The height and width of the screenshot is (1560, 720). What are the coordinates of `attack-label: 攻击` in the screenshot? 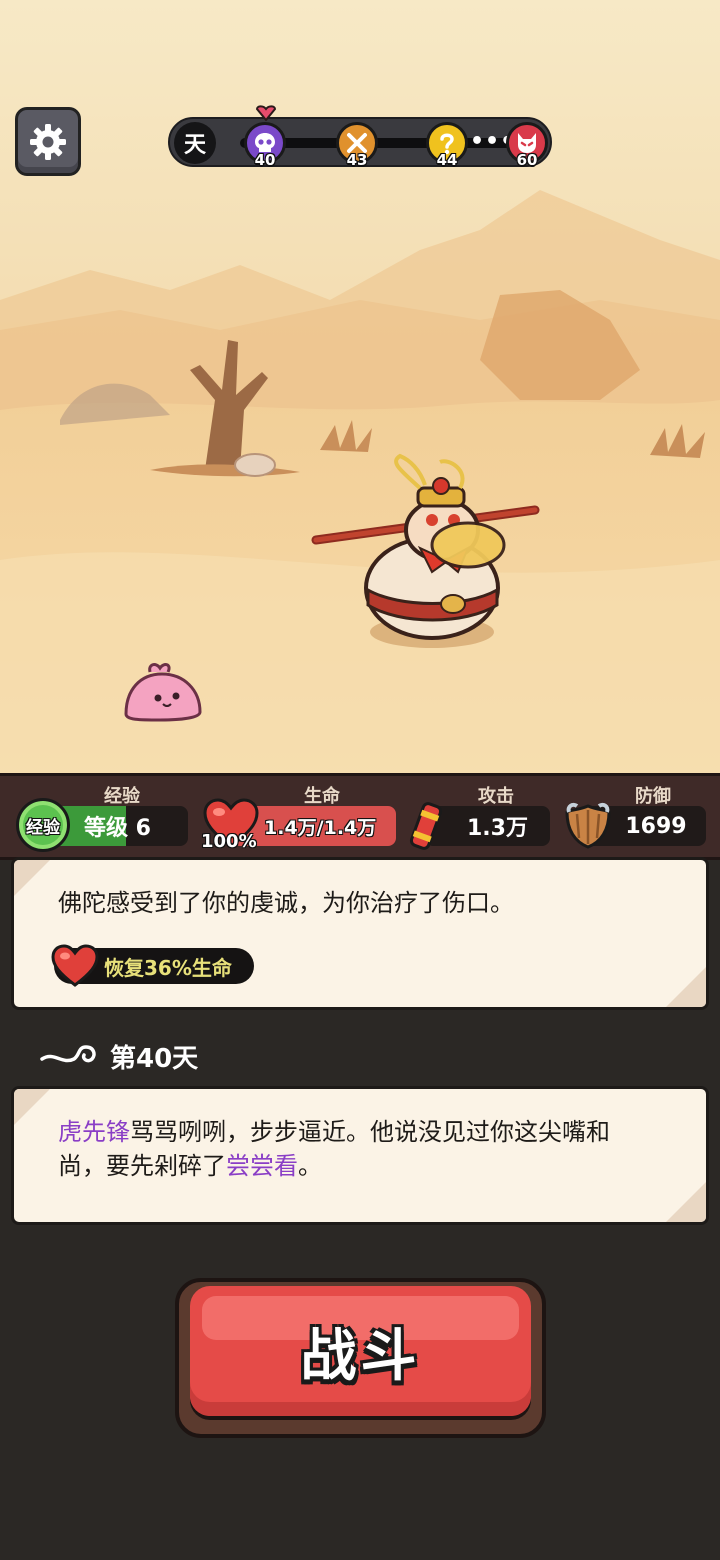 It's located at (496, 796).